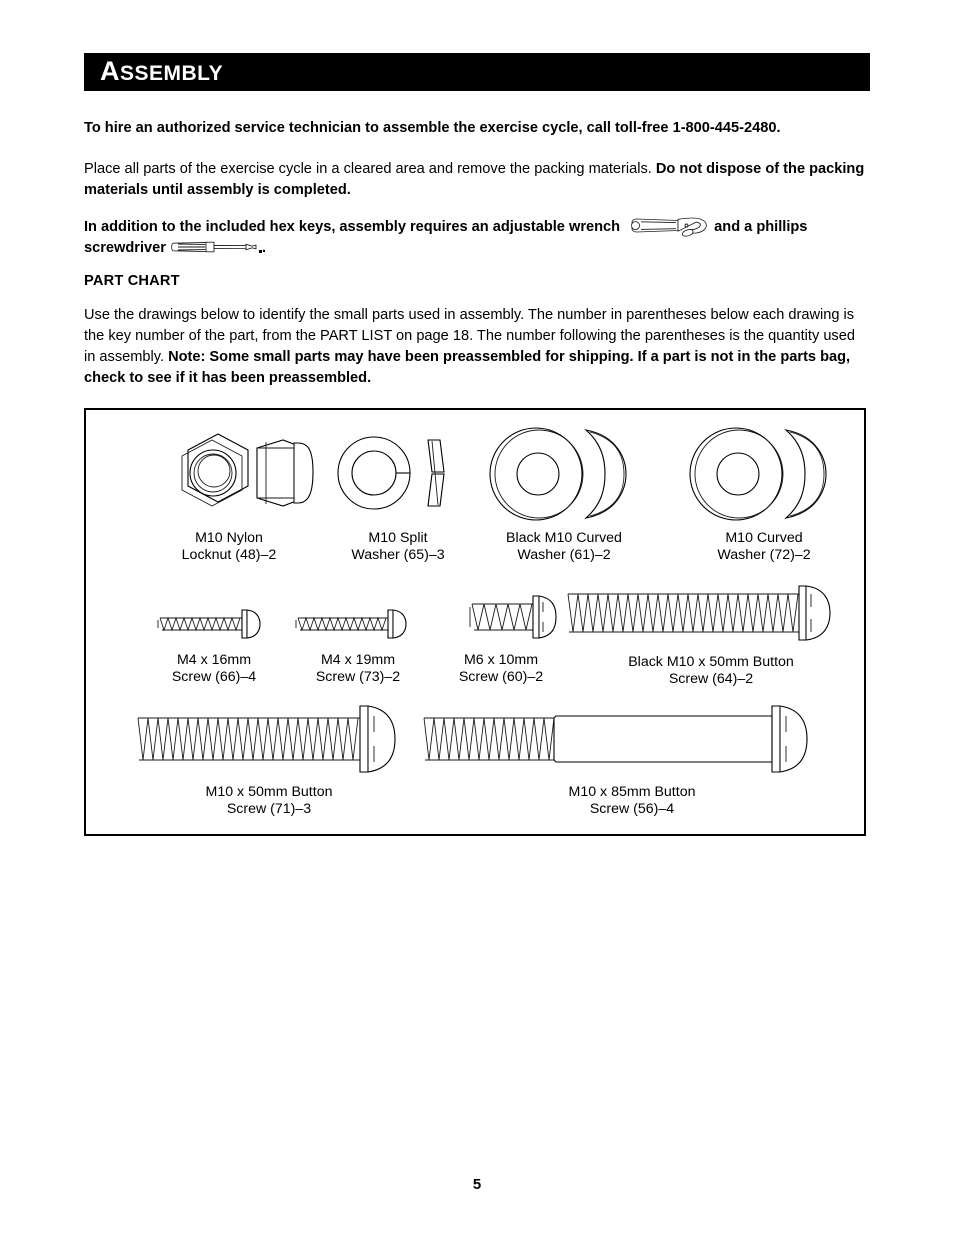 The width and height of the screenshot is (954, 1235). I want to click on part-caption-line2: Screw (56)–4, so click(632, 809).